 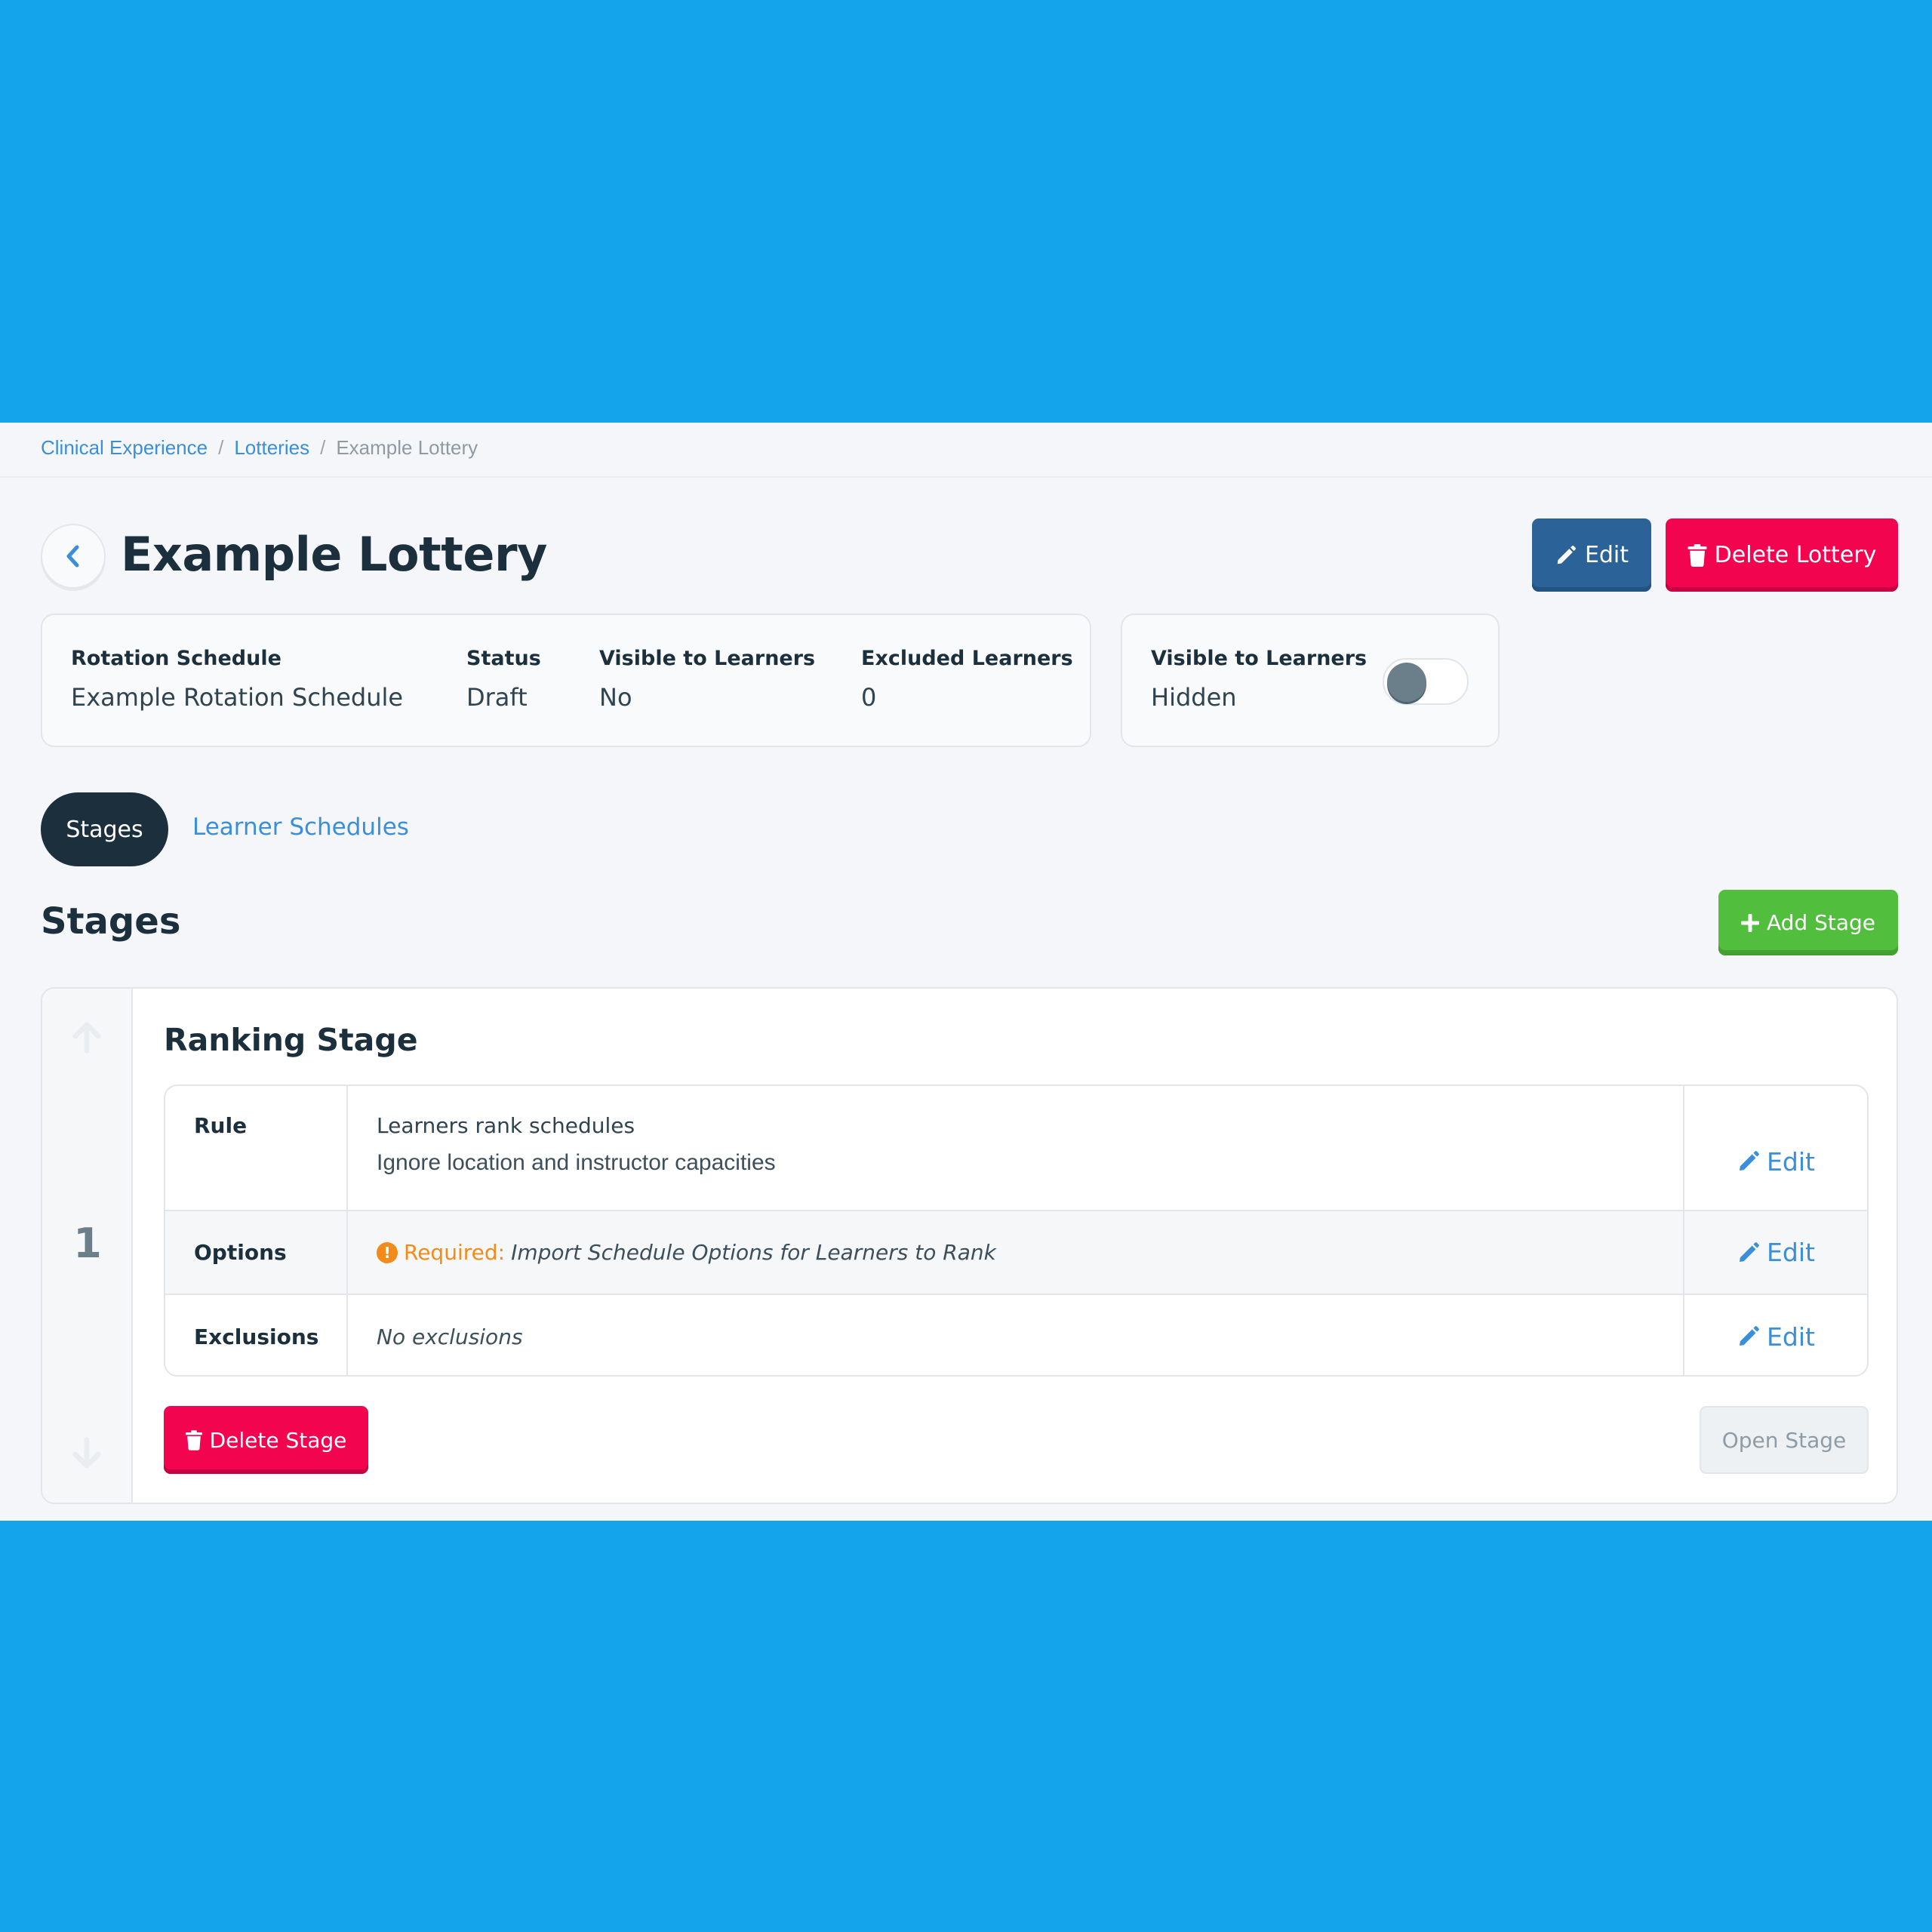 What do you see at coordinates (967, 658) in the screenshot?
I see `excluded-label: Excluded Learners` at bounding box center [967, 658].